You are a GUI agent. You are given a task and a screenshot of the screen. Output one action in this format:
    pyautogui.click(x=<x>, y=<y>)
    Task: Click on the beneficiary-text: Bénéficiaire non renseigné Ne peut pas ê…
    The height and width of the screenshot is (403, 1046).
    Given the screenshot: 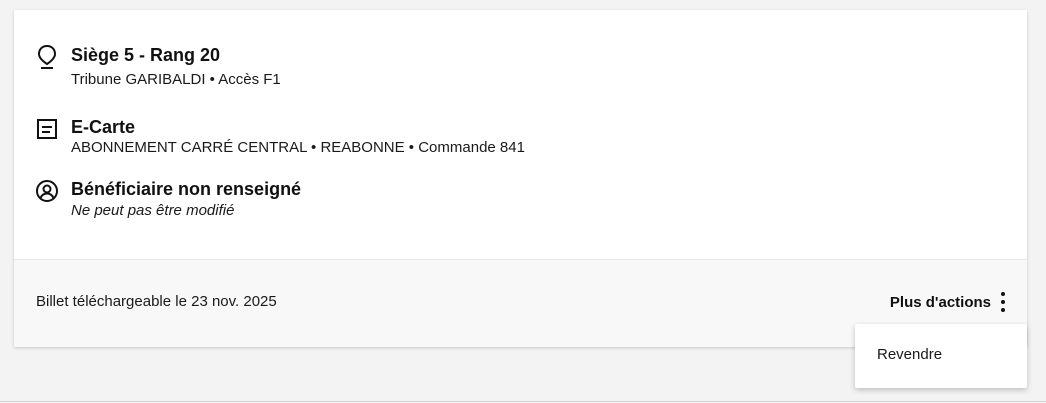 What is the action you would take?
    pyautogui.click(x=186, y=199)
    